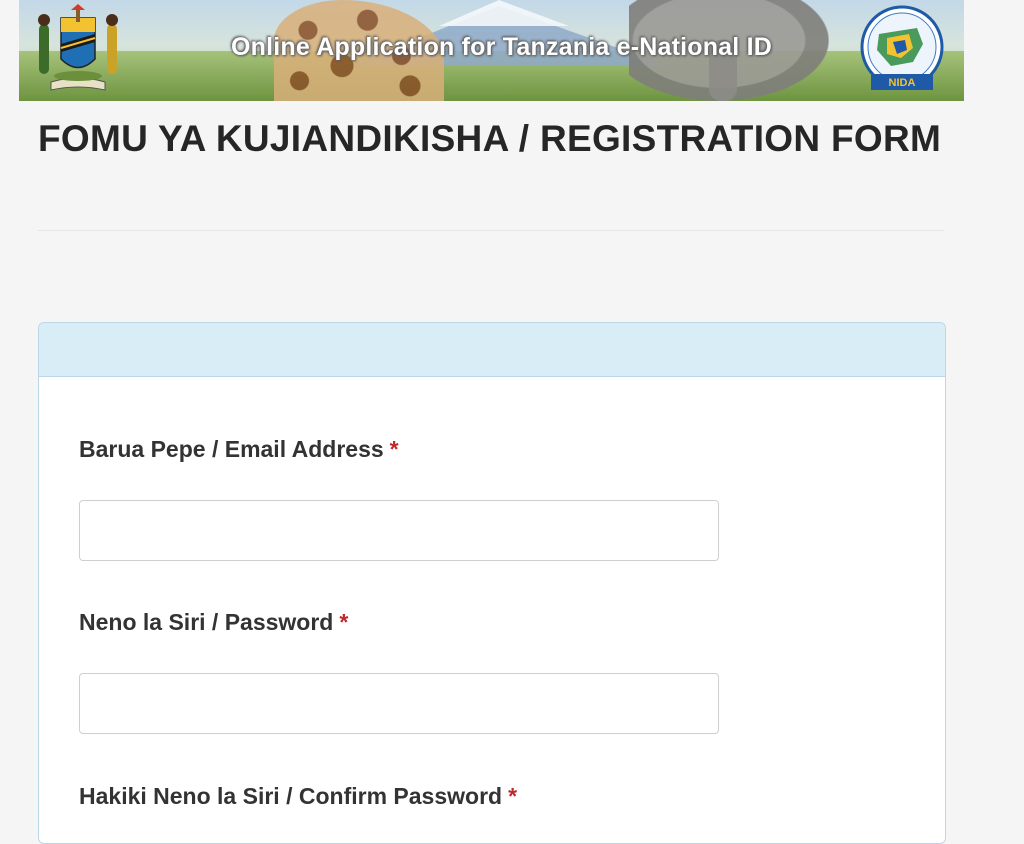  What do you see at coordinates (231, 449) in the screenshot?
I see `email-label-text: Barua Pepe / Email Address` at bounding box center [231, 449].